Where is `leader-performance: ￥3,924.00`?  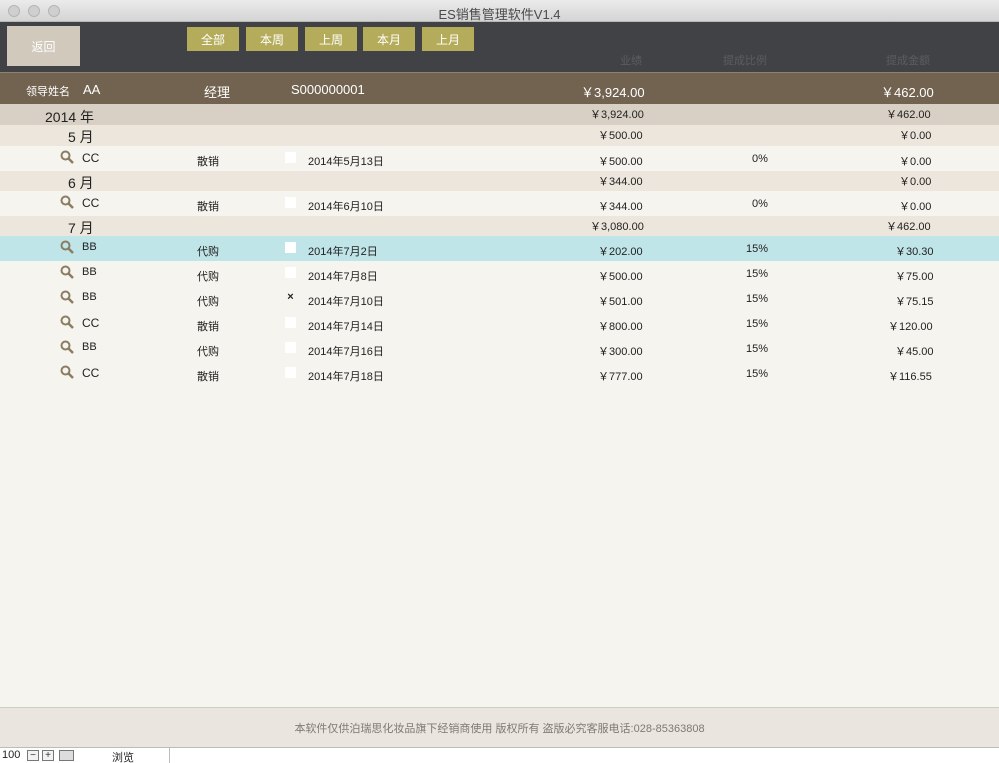
leader-performance: ￥3,924.00 is located at coordinates (613, 92).